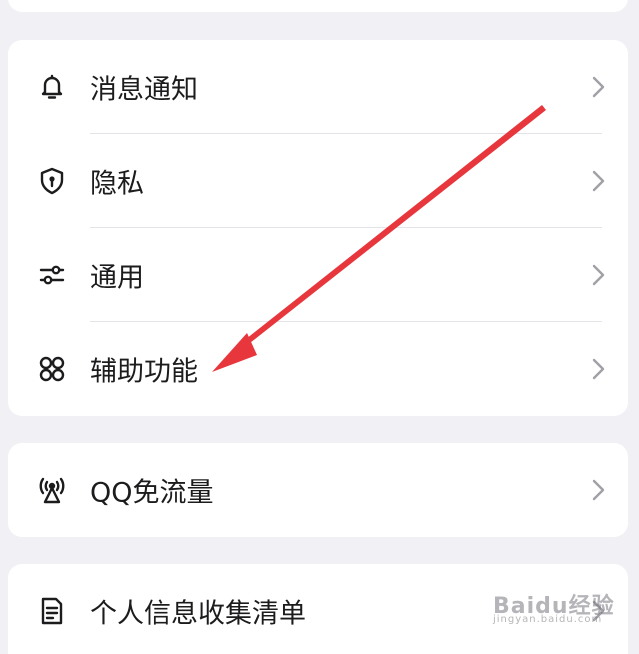  I want to click on bell-icon, so click(52, 87).